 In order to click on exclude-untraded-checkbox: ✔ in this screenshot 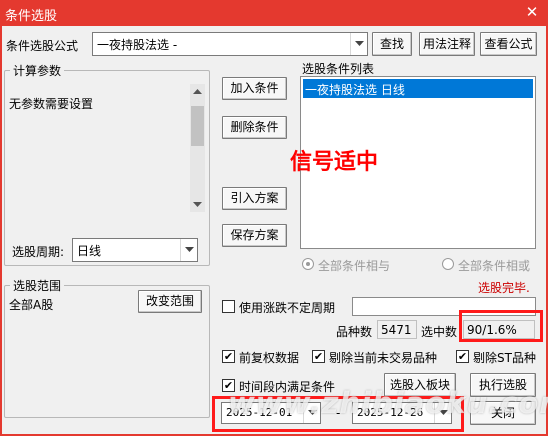, I will do `click(318, 356)`.